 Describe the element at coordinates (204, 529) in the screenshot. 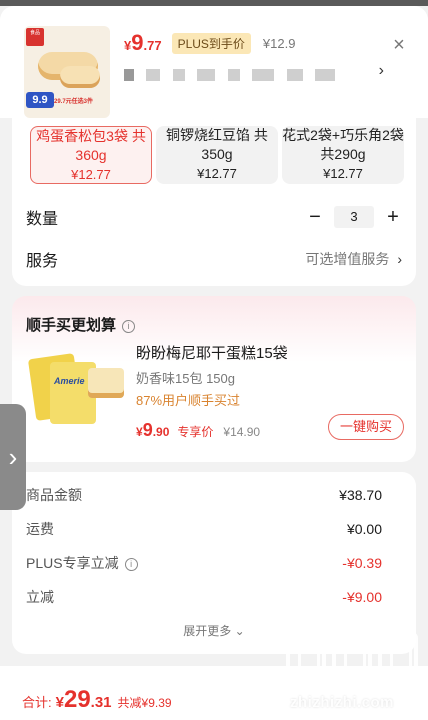

I see `summary-row-shipping: 运费 ¥0.00` at that location.